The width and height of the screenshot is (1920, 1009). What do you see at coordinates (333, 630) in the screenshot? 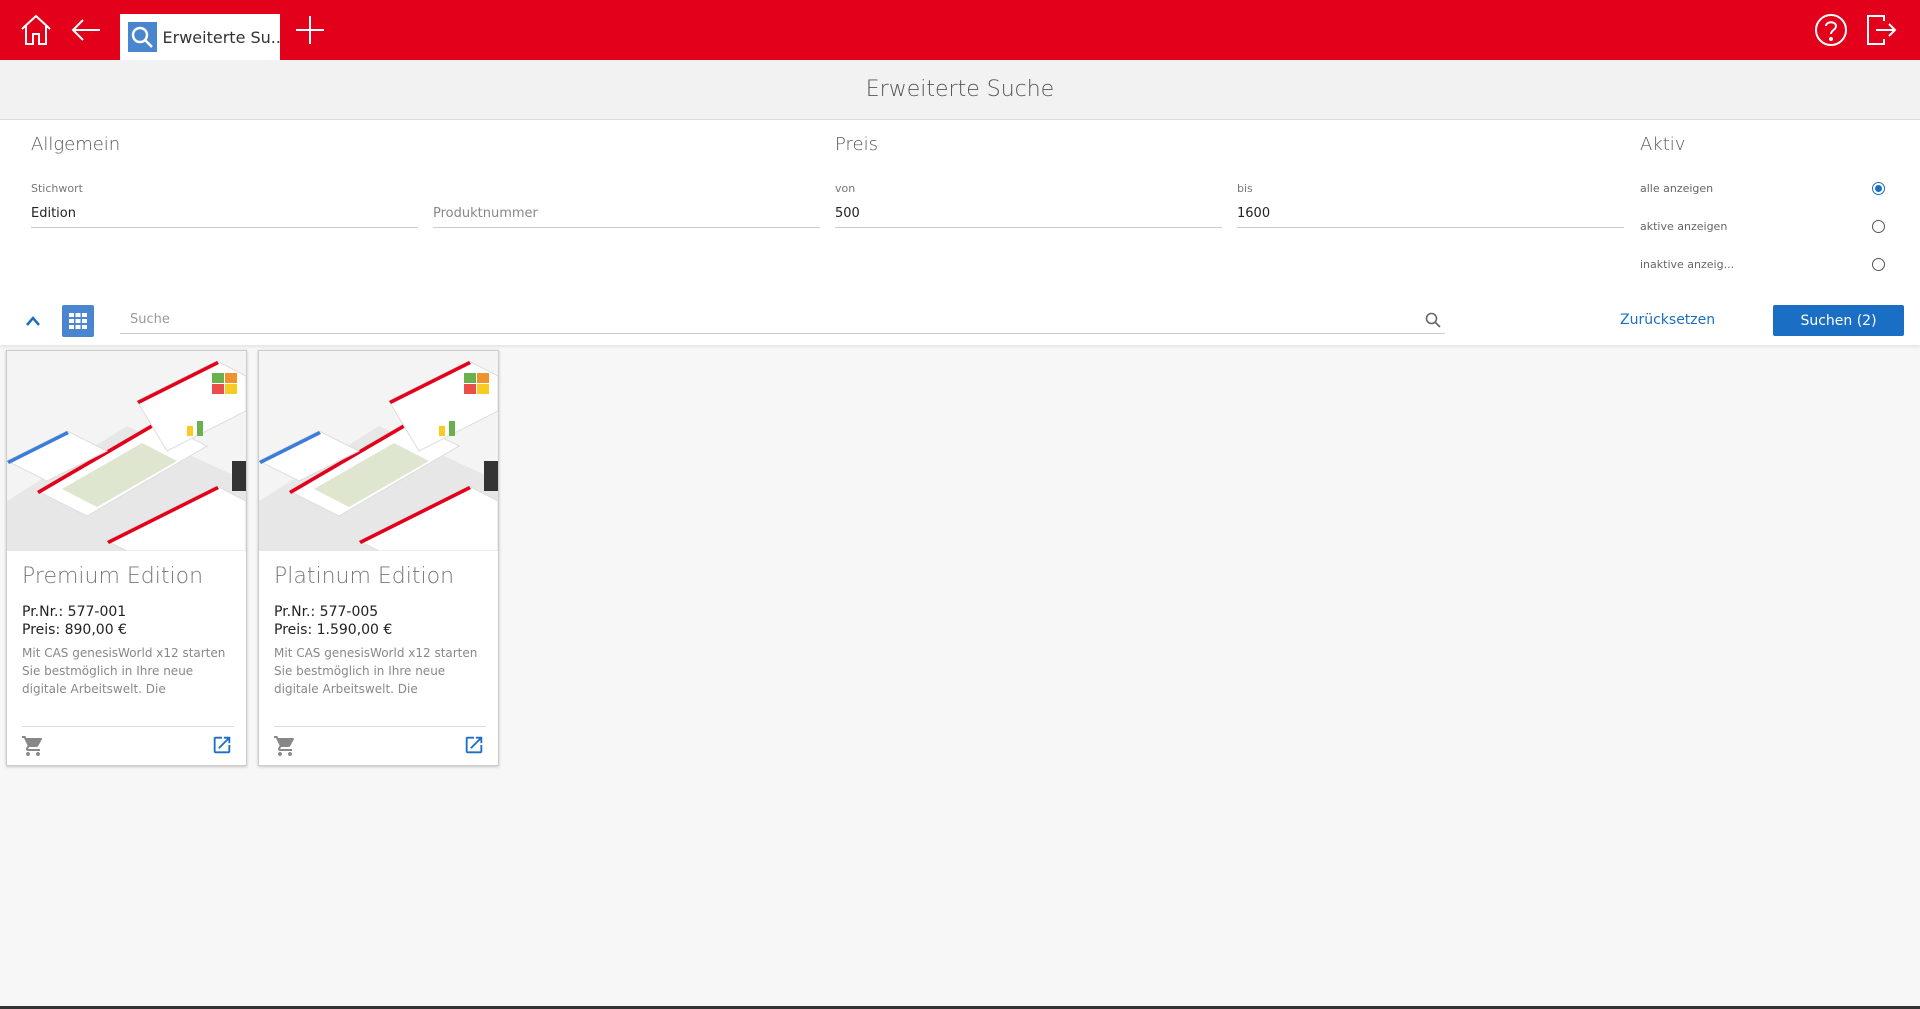
I see `product-price: Preis: 1.590,00 €` at bounding box center [333, 630].